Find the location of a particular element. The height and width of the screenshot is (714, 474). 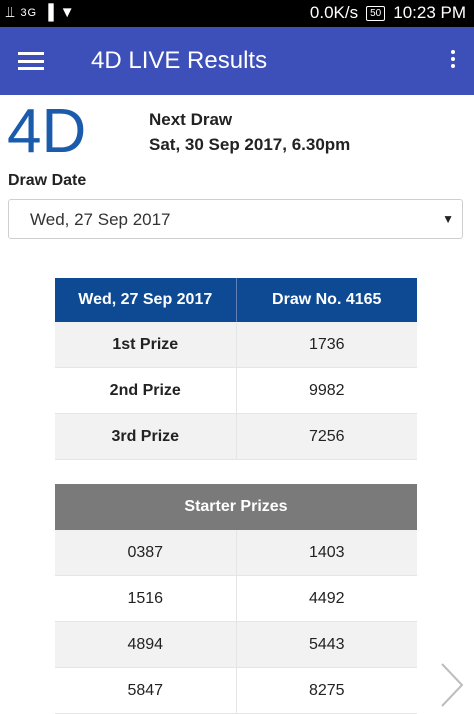

dropdown-arrow-icon: ▼ is located at coordinates (448, 219).